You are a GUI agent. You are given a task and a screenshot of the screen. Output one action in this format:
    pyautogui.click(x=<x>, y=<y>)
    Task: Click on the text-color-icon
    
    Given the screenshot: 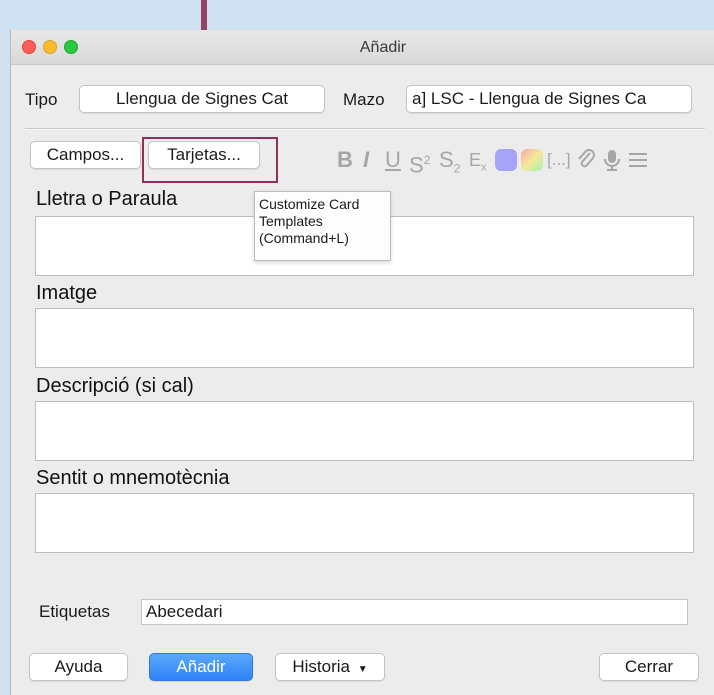 What is the action you would take?
    pyautogui.click(x=506, y=160)
    